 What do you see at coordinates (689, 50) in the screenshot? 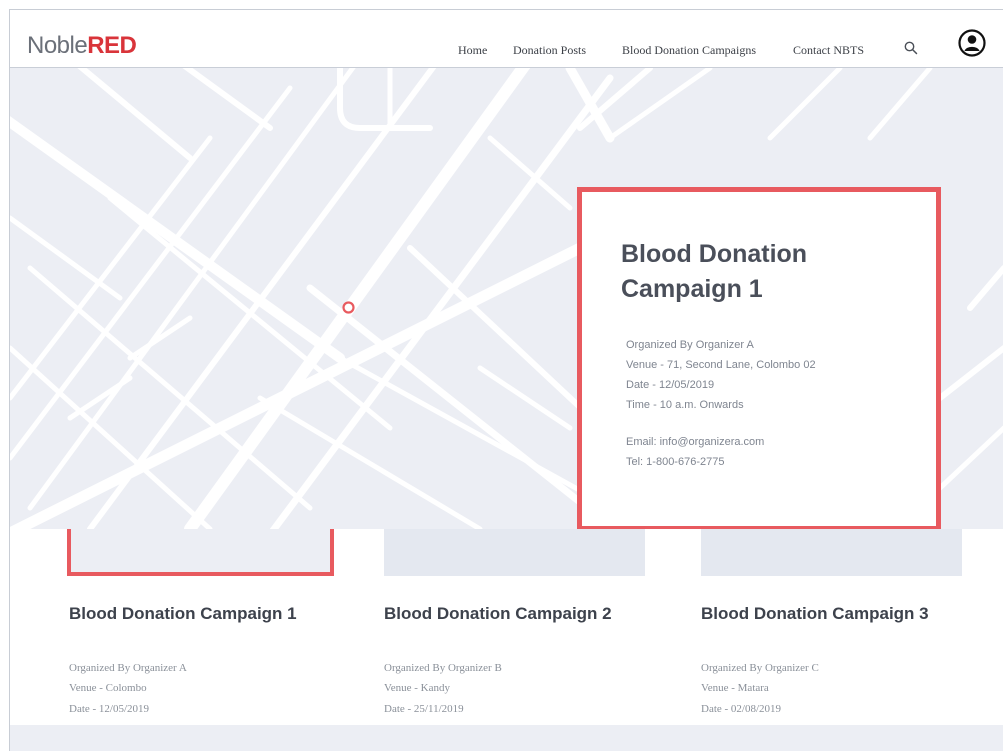
I see `nav-blood-donation-campaigns: Blood Donation Campaigns` at bounding box center [689, 50].